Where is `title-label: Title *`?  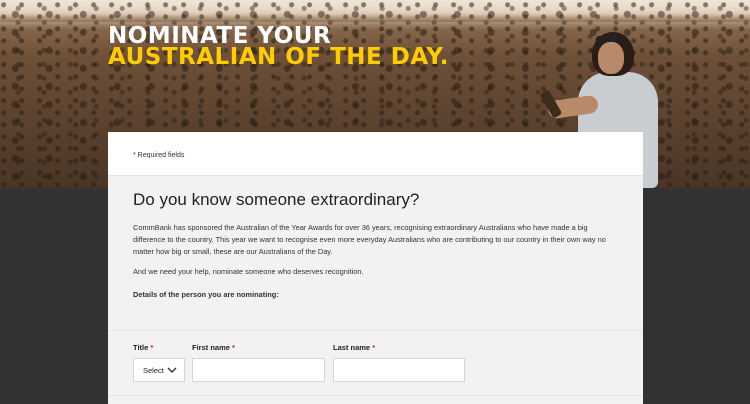 title-label: Title * is located at coordinates (143, 347).